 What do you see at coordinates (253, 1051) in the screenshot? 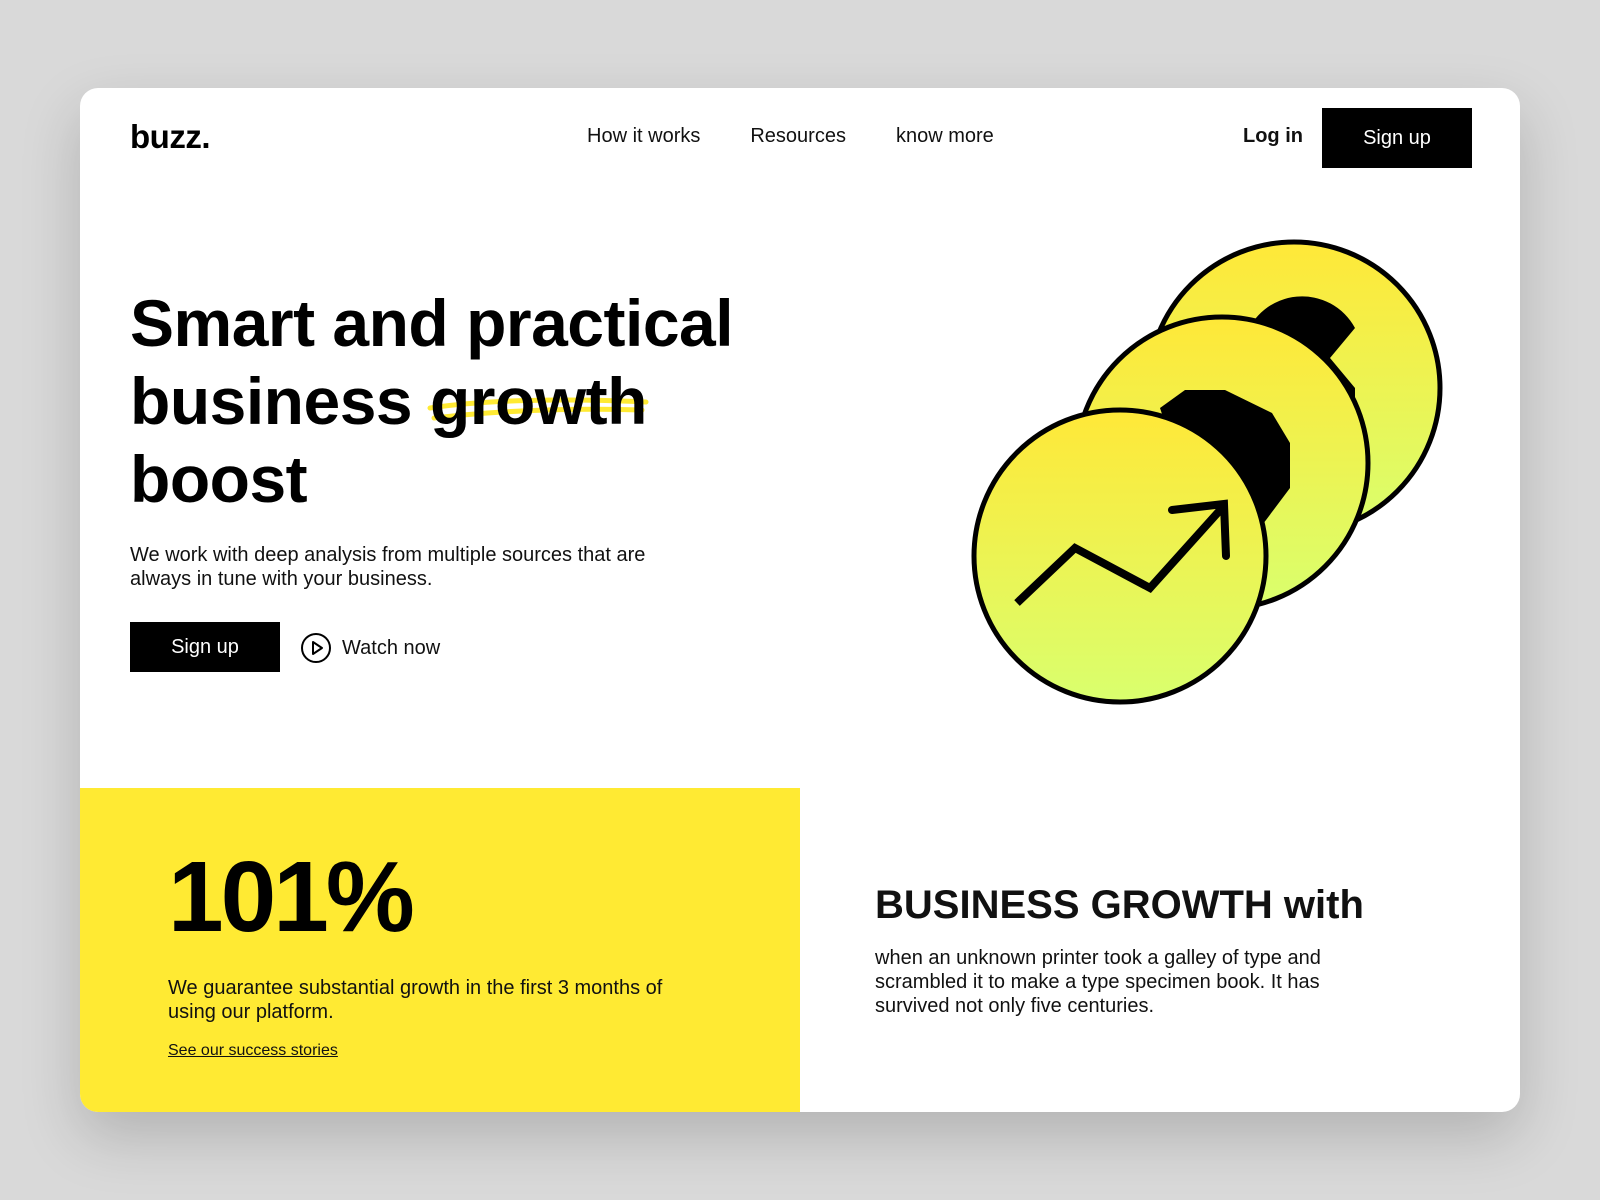
I see `success-stories-link: See our success stories` at bounding box center [253, 1051].